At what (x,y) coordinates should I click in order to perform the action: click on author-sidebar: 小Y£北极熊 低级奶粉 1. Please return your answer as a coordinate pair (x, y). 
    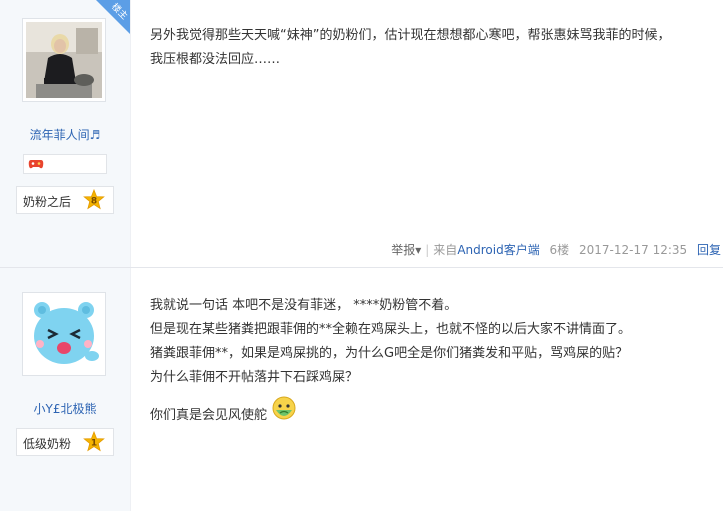
    Looking at the image, I should click on (65, 389).